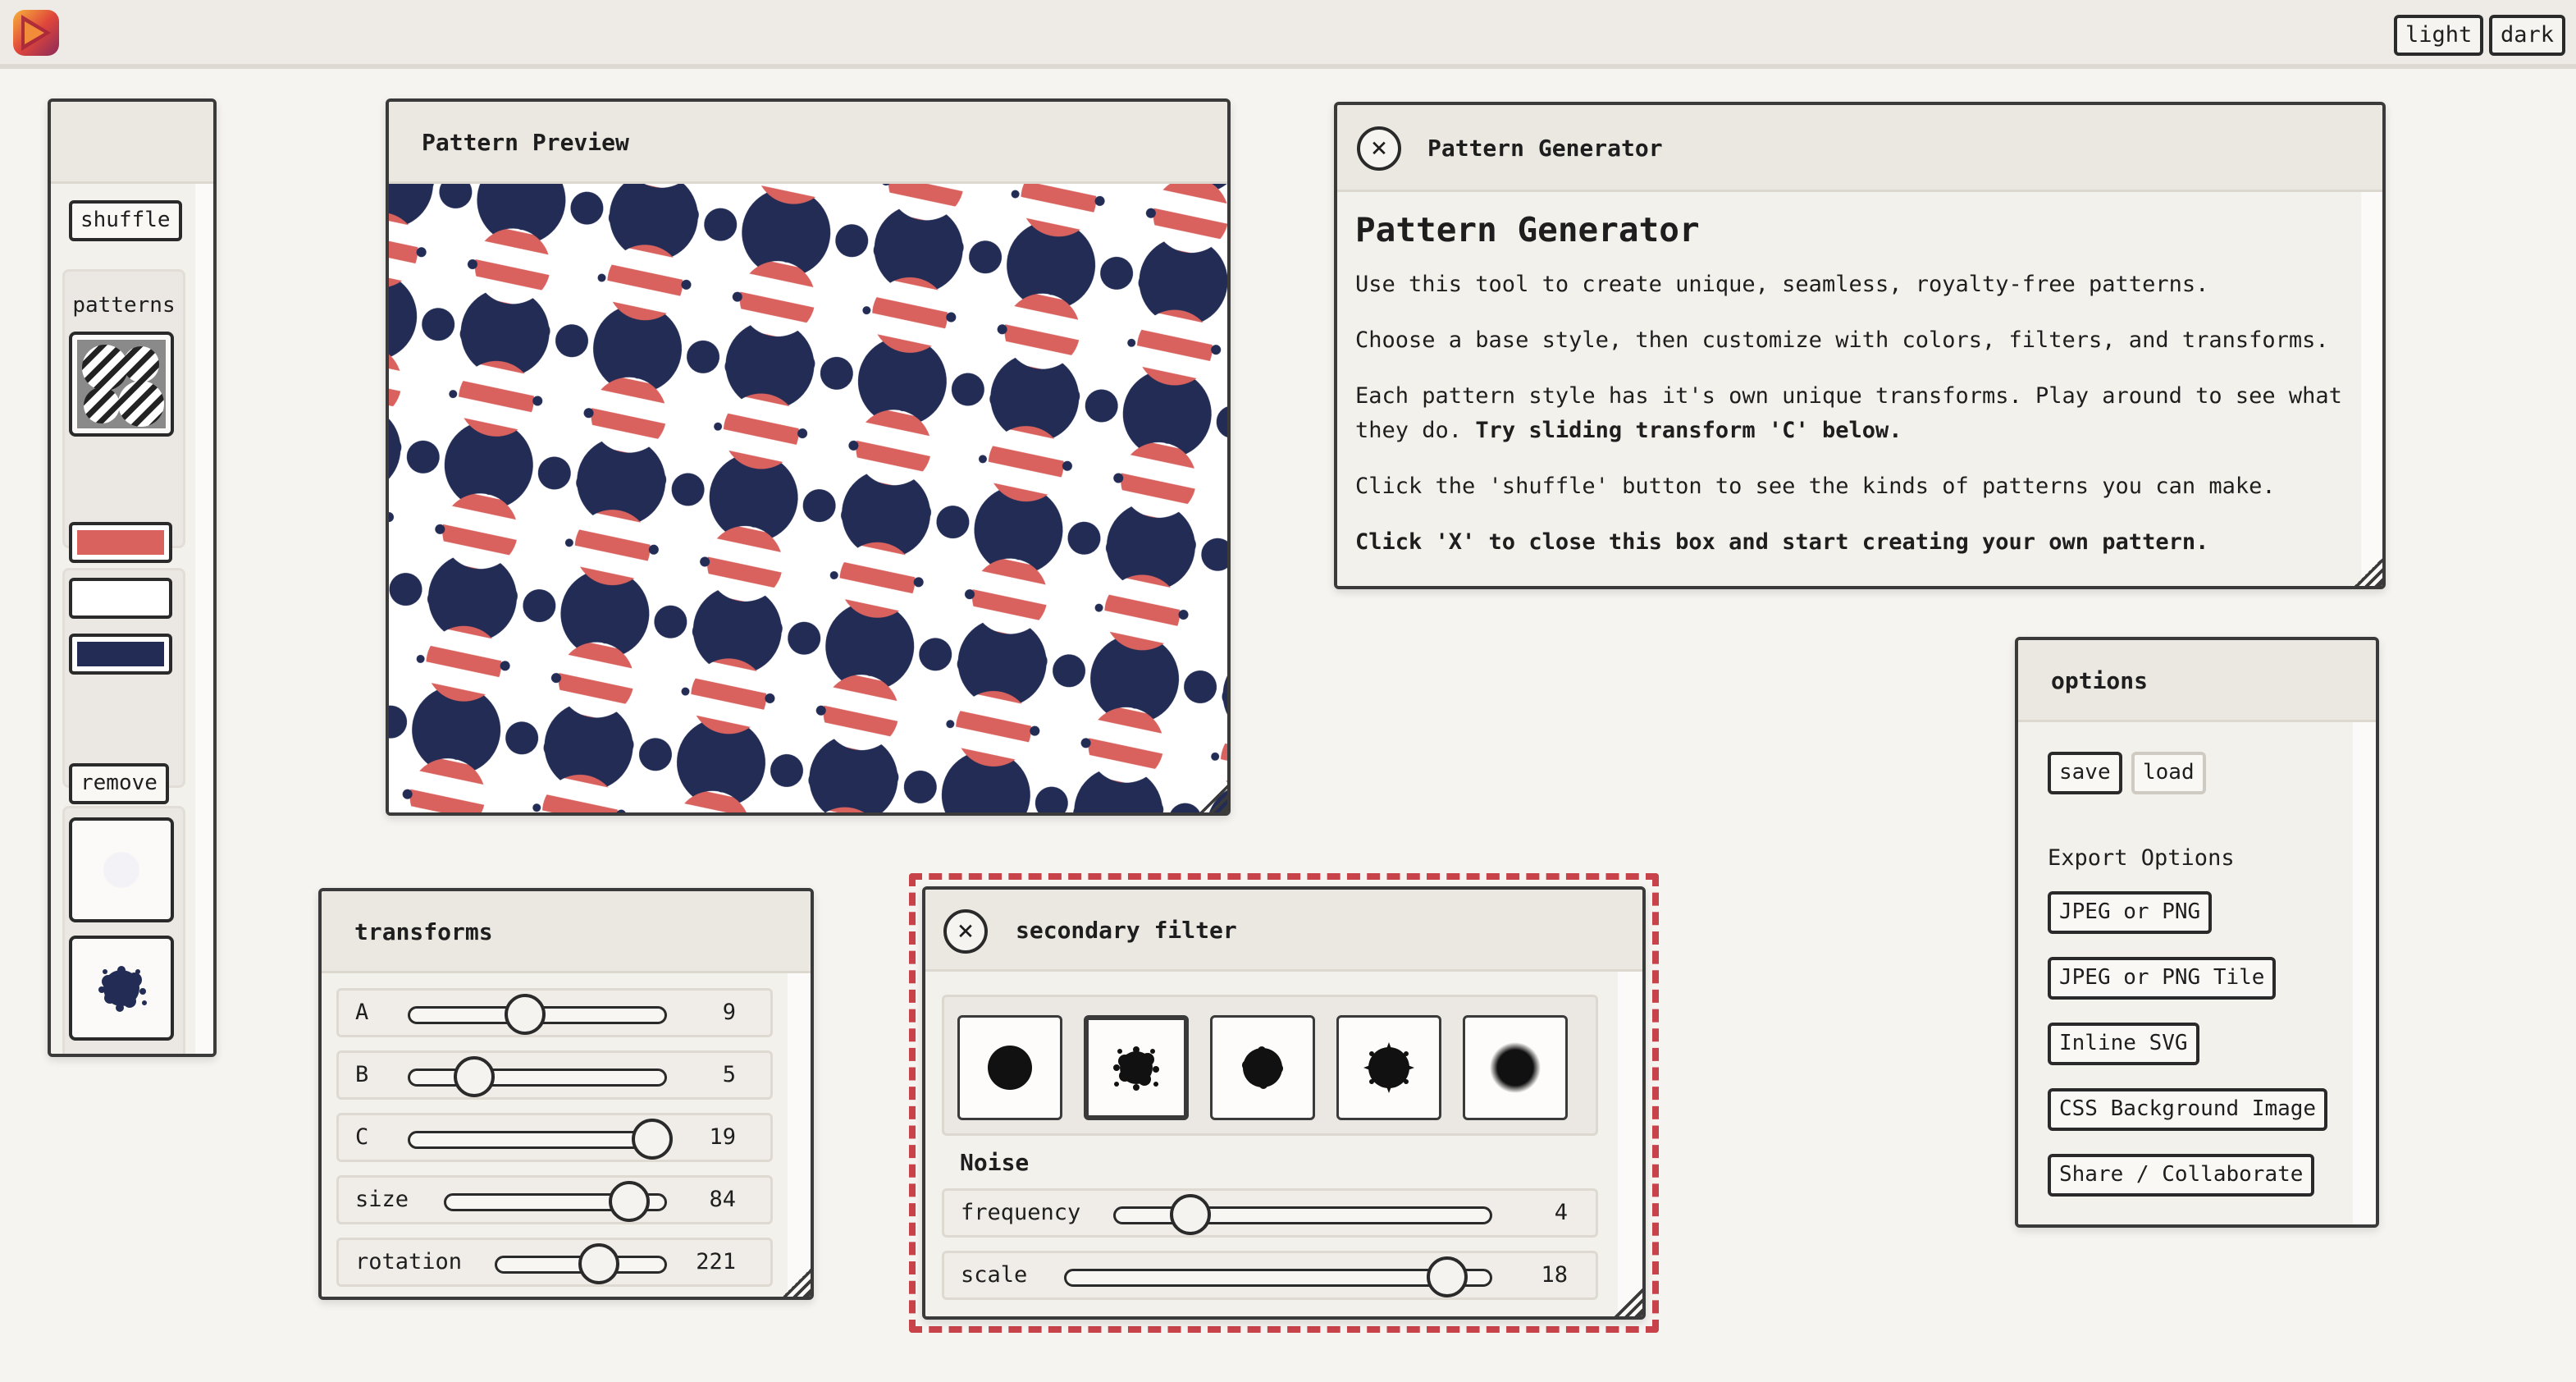 This screenshot has height=1382, width=2576. I want to click on color-swatch-1-fill, so click(121, 542).